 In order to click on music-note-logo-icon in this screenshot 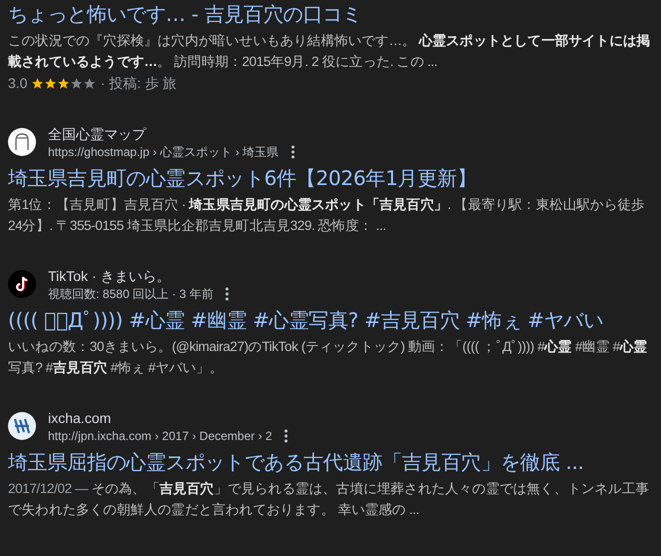, I will do `click(22, 284)`.